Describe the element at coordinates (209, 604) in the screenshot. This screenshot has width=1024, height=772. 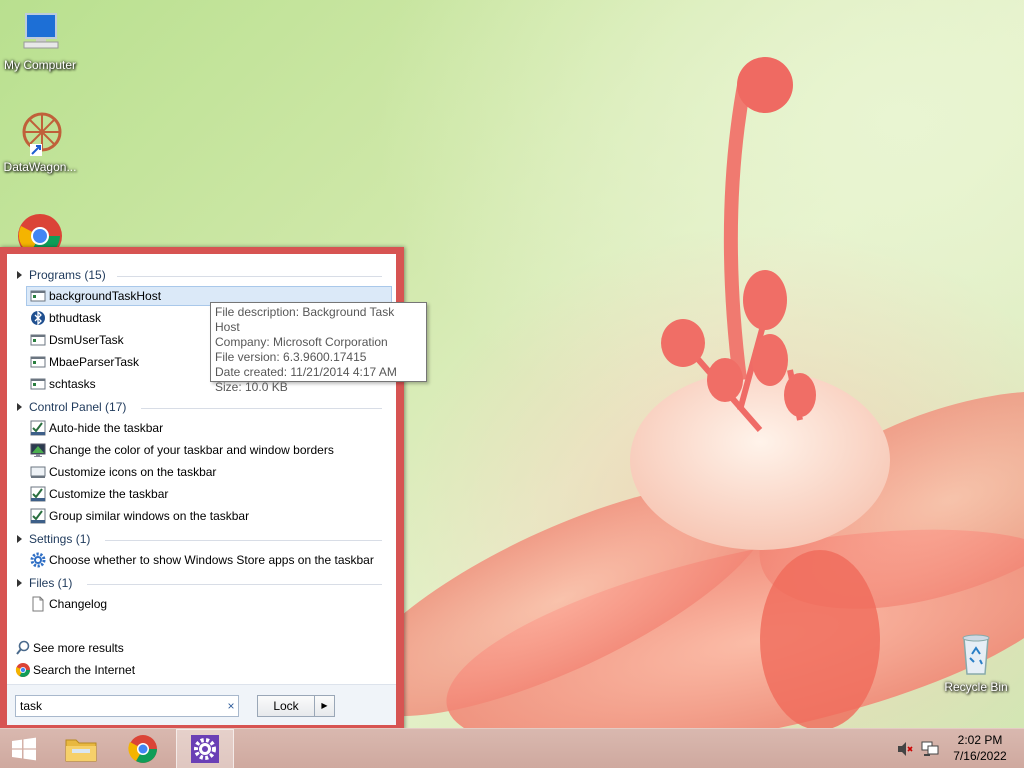
I see `search-result-changelog: Changelog` at that location.